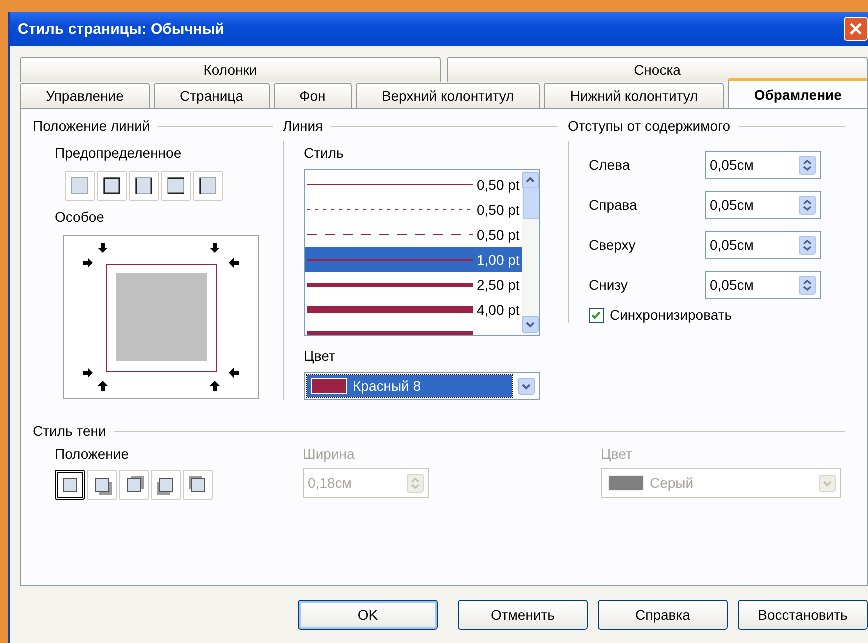  I want to click on close-button, so click(856, 29).